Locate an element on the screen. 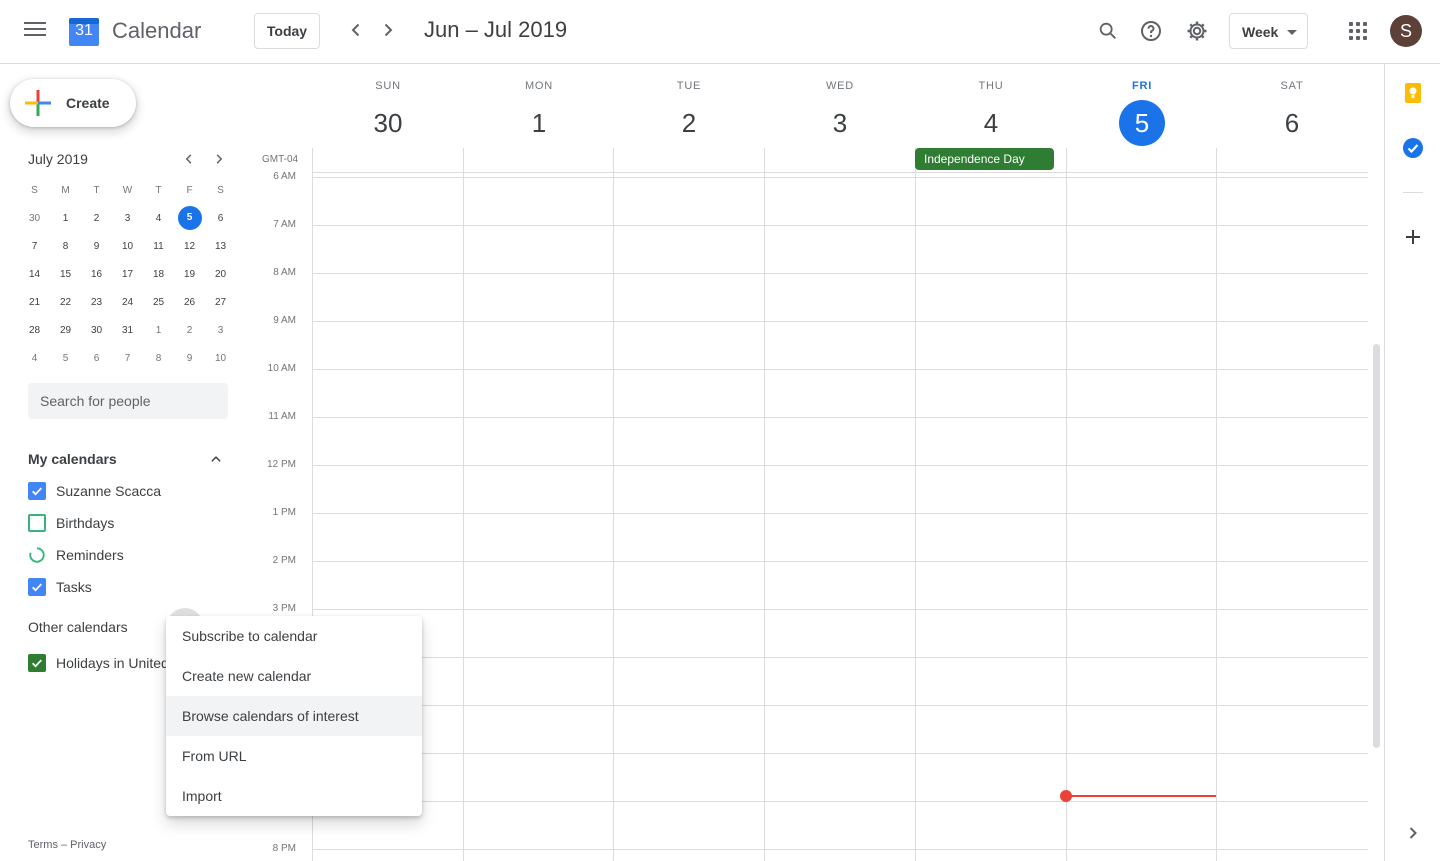  chevron-left-icon is located at coordinates (355, 30).